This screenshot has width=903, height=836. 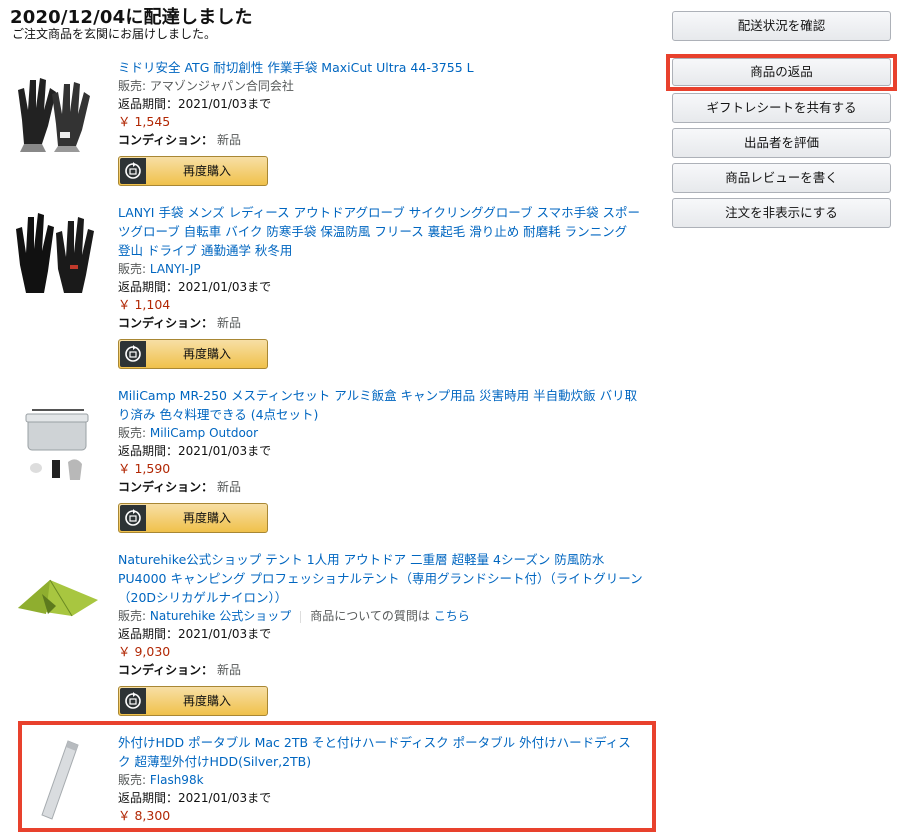 What do you see at coordinates (221, 86) in the screenshot?
I see `seller-name: アマゾンジャパン合同会社` at bounding box center [221, 86].